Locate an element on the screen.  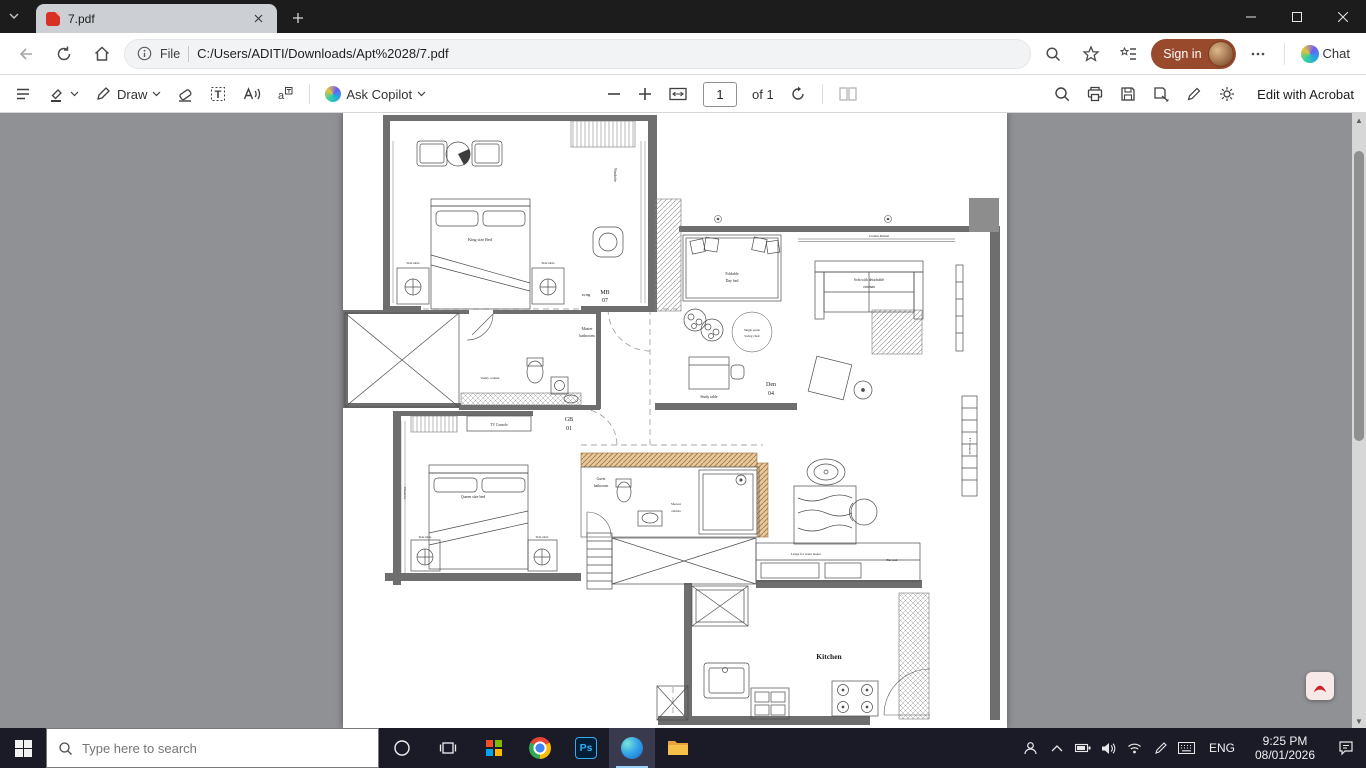
copilot-chat-button: Chat is located at coordinates (1325, 54).